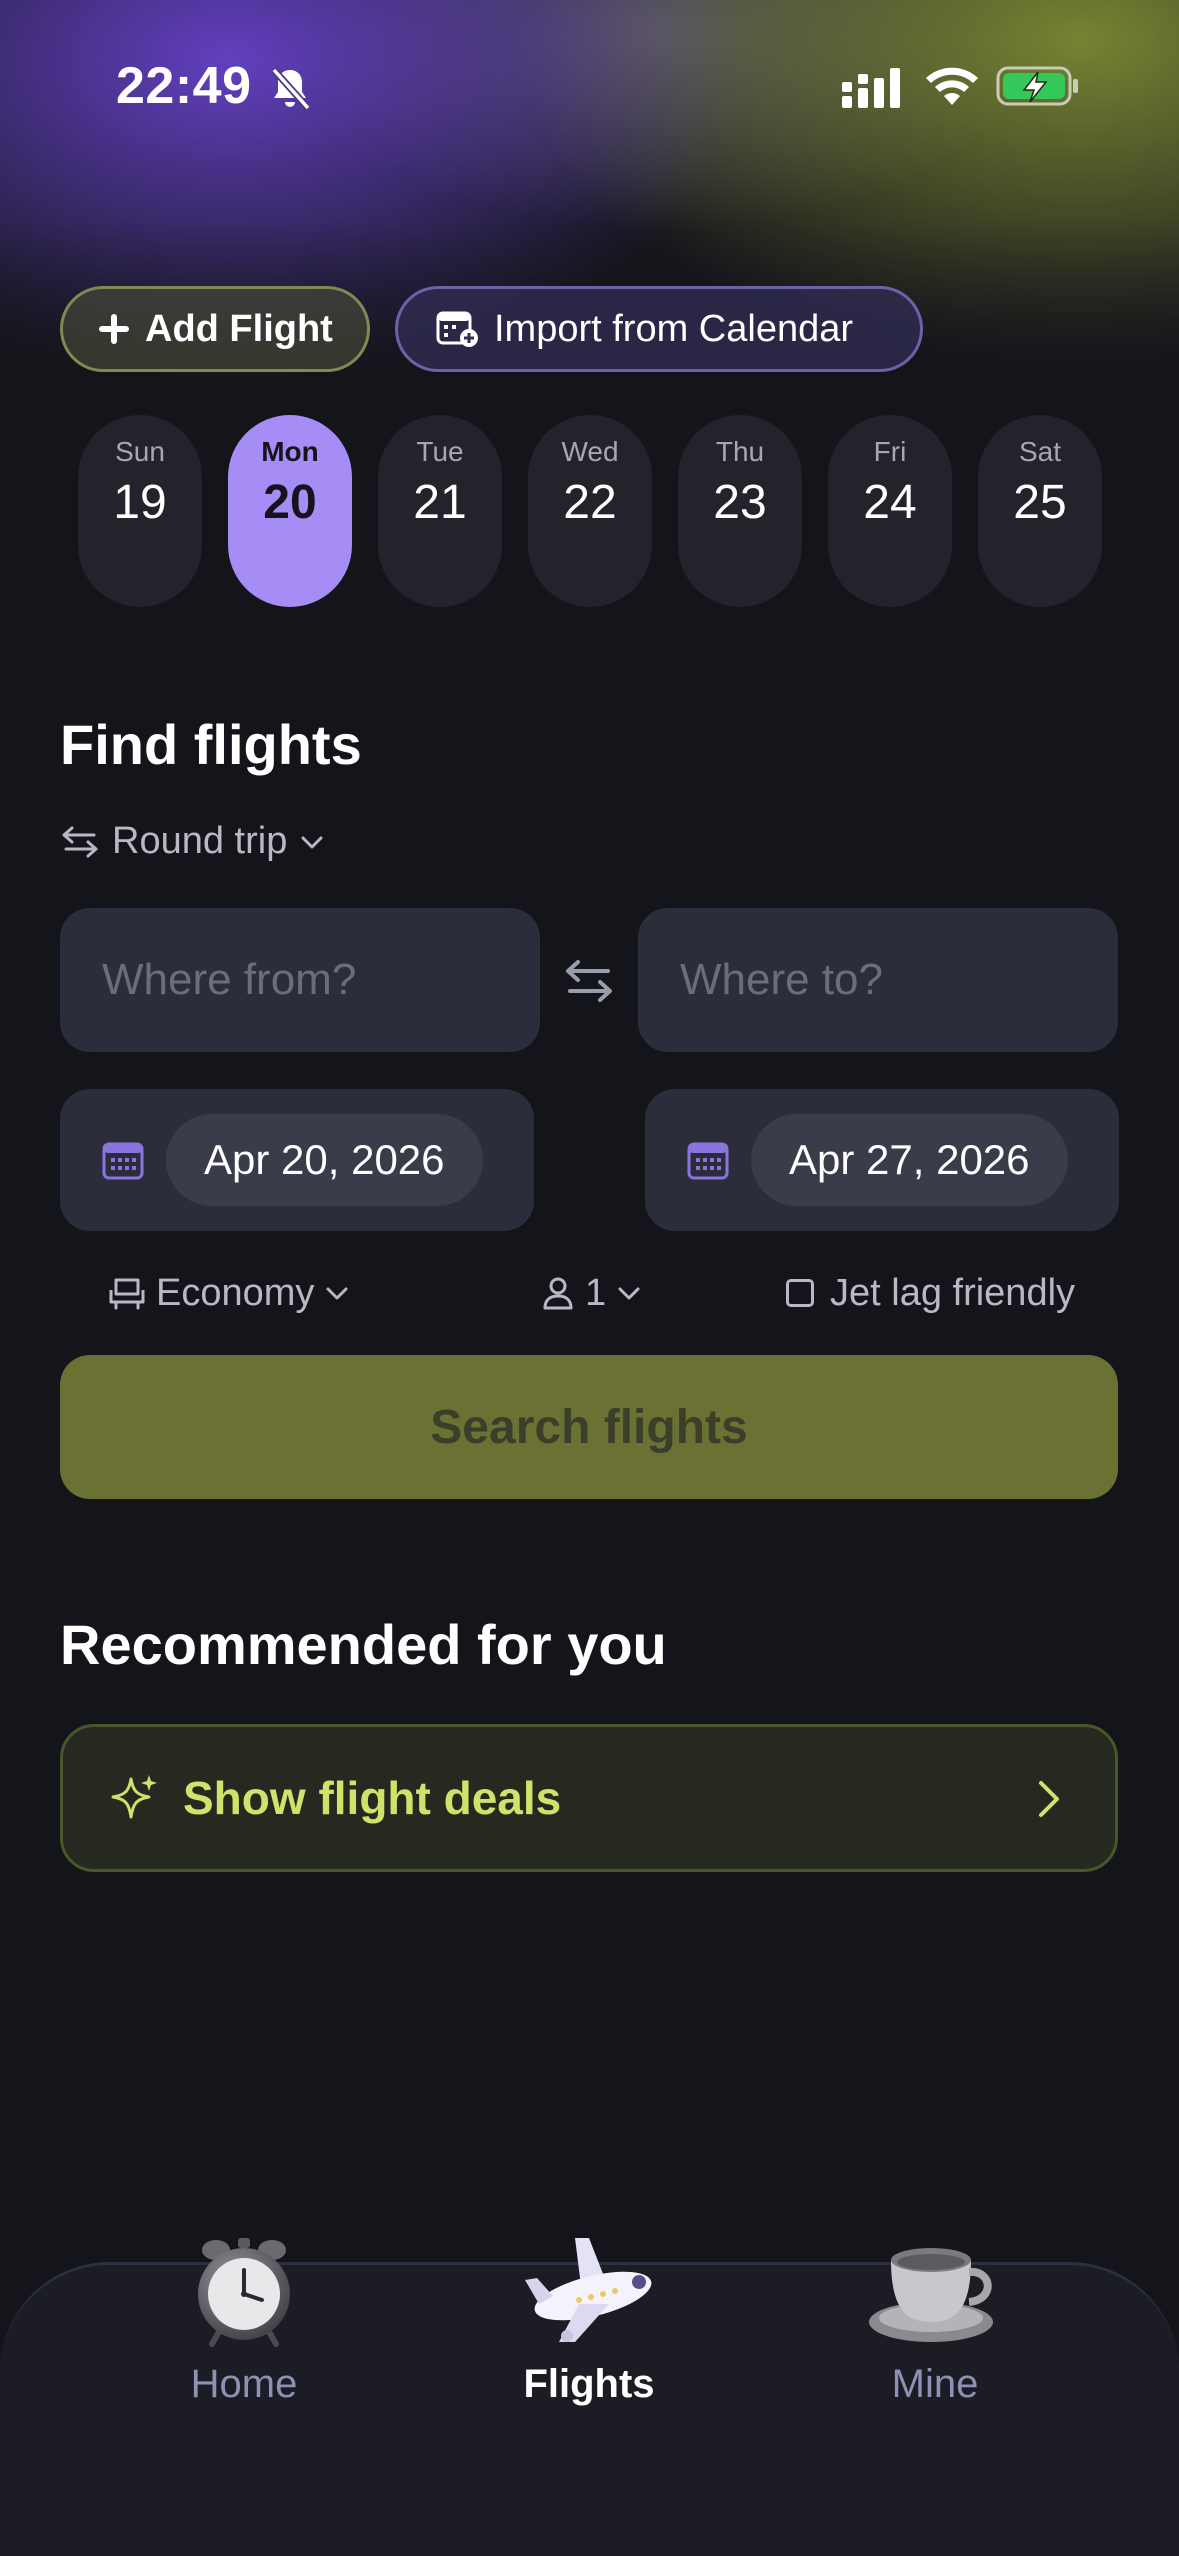 This screenshot has width=1179, height=2556. I want to click on find-flights-title: Find flights, so click(211, 744).